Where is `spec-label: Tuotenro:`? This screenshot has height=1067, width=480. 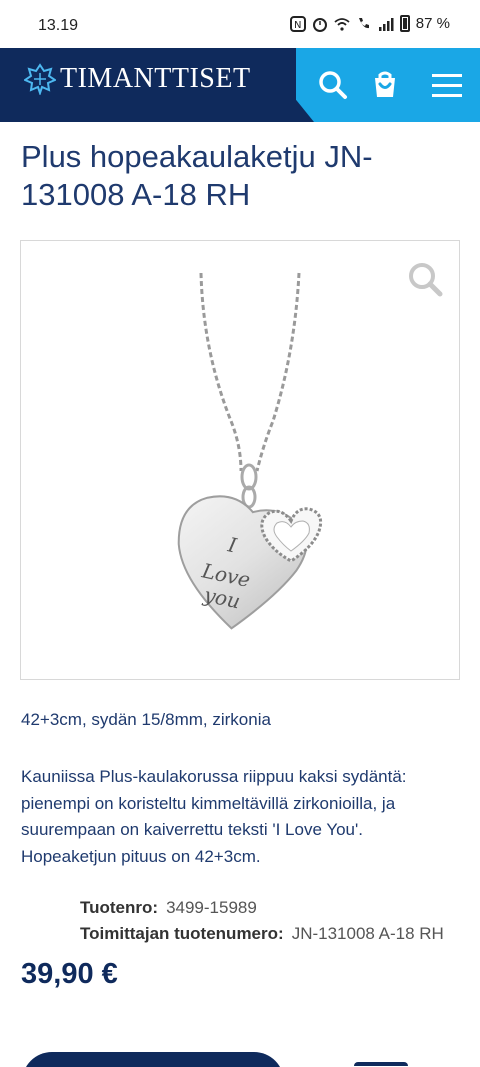
spec-label: Tuotenro: is located at coordinates (119, 907).